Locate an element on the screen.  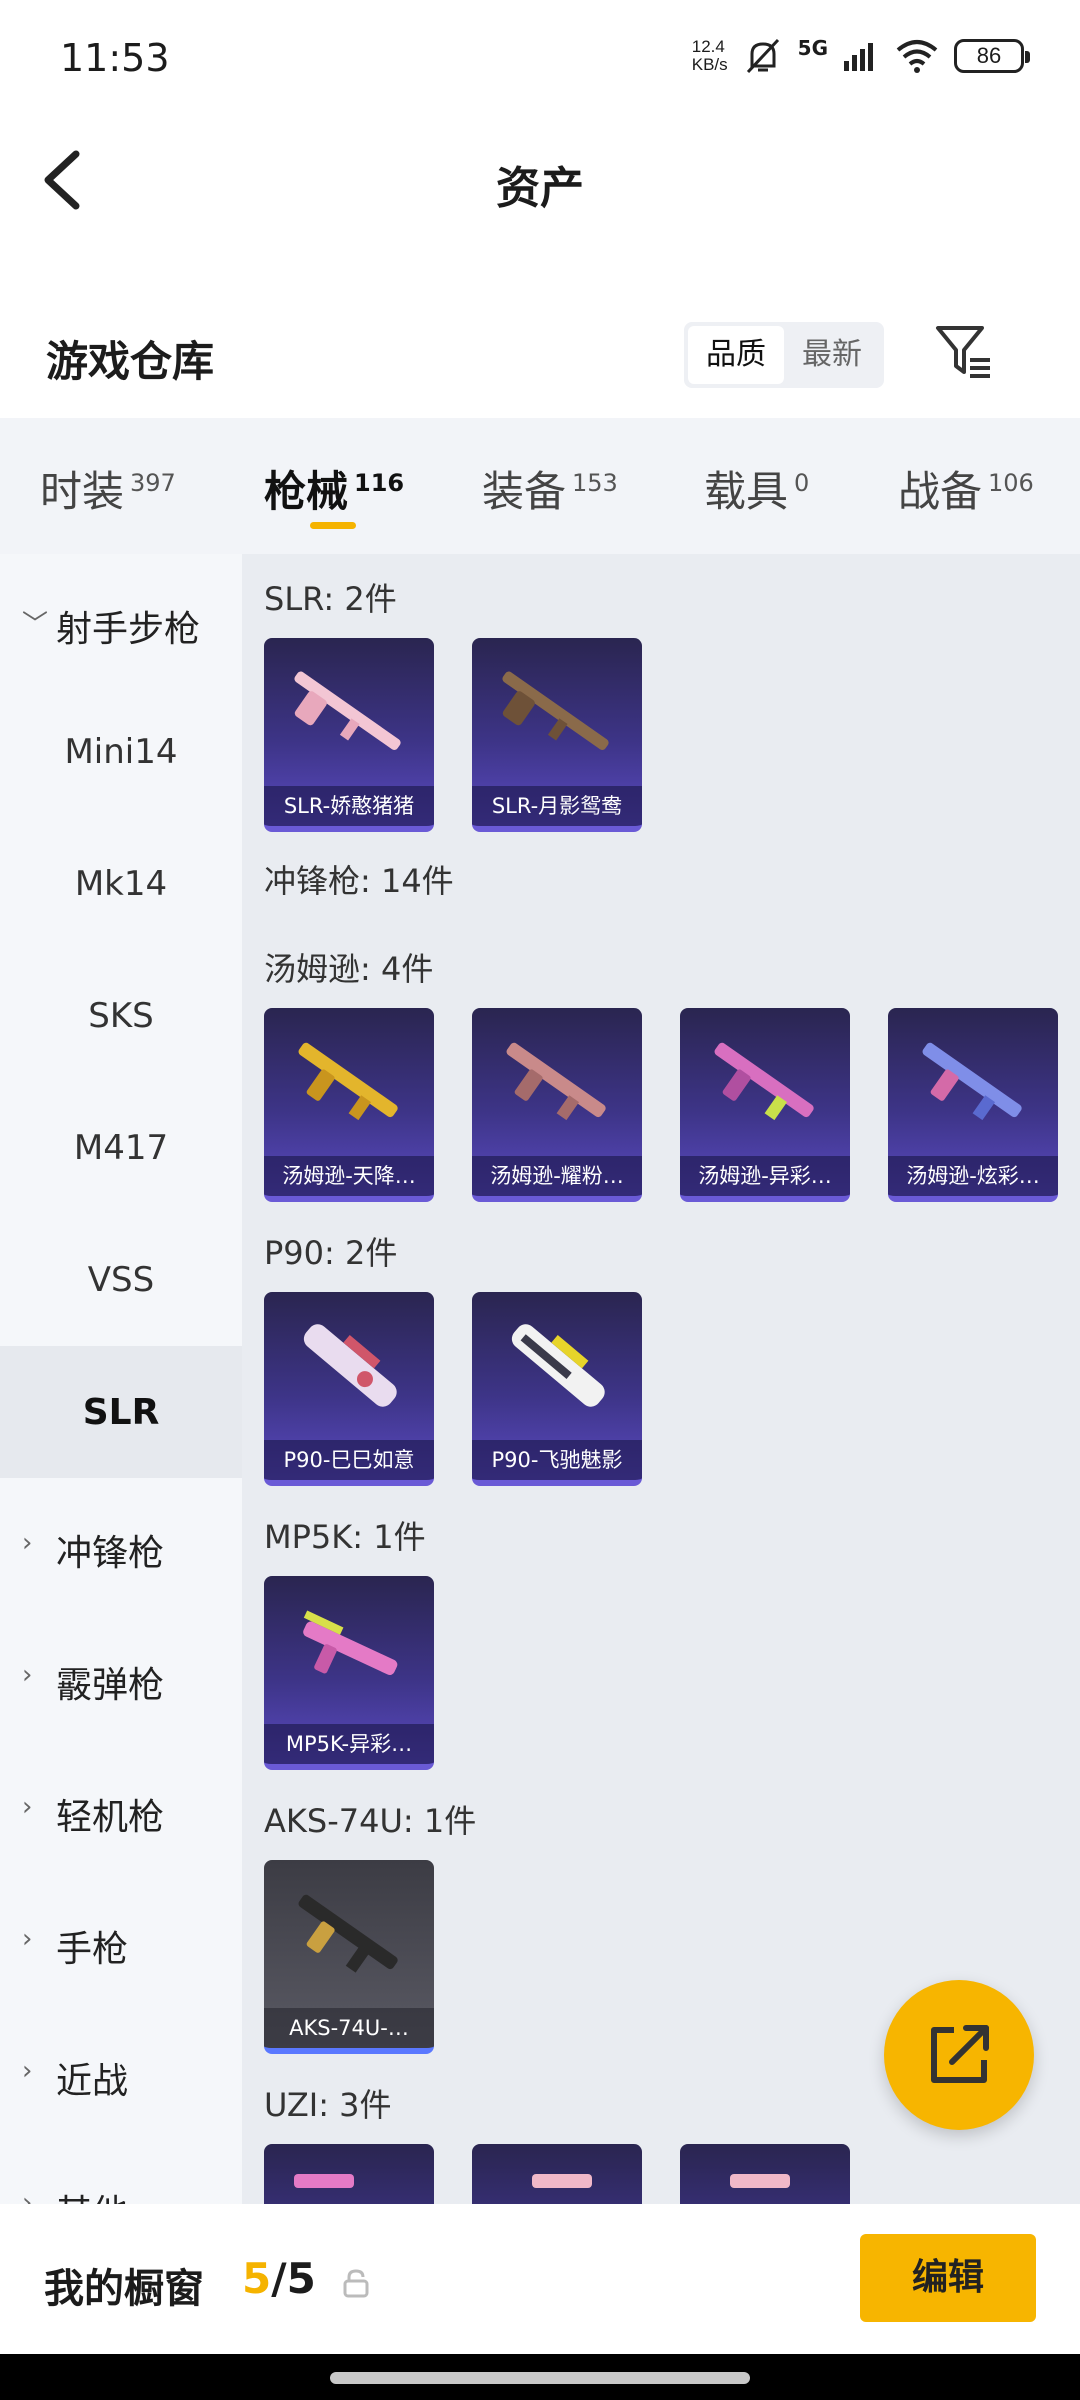
showcase-label: 我的橱窗 is located at coordinates (124, 2289).